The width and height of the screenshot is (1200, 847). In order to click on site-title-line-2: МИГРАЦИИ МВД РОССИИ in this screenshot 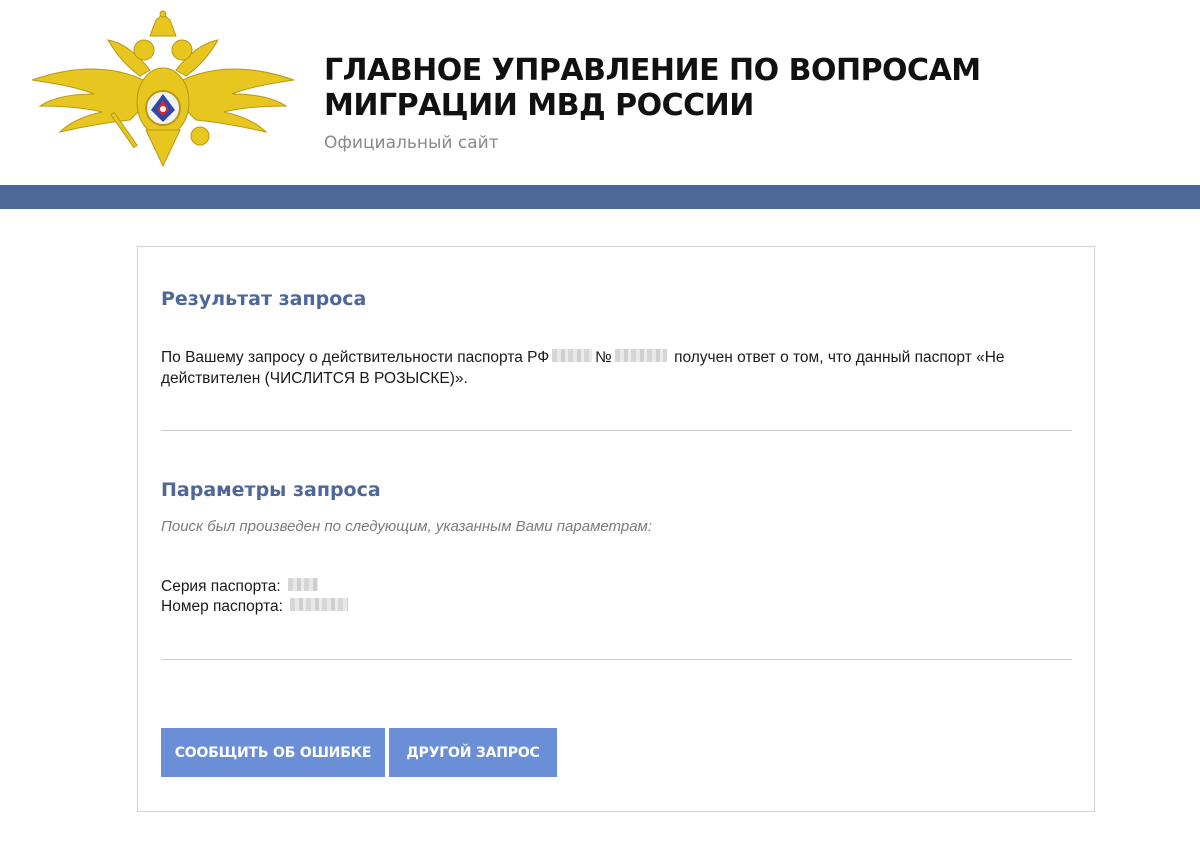, I will do `click(539, 105)`.